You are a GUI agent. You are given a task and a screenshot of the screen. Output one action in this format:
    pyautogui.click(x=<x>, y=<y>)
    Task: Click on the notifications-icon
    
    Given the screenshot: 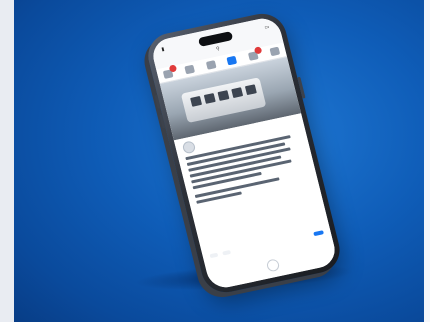 What is the action you would take?
    pyautogui.click(x=255, y=53)
    